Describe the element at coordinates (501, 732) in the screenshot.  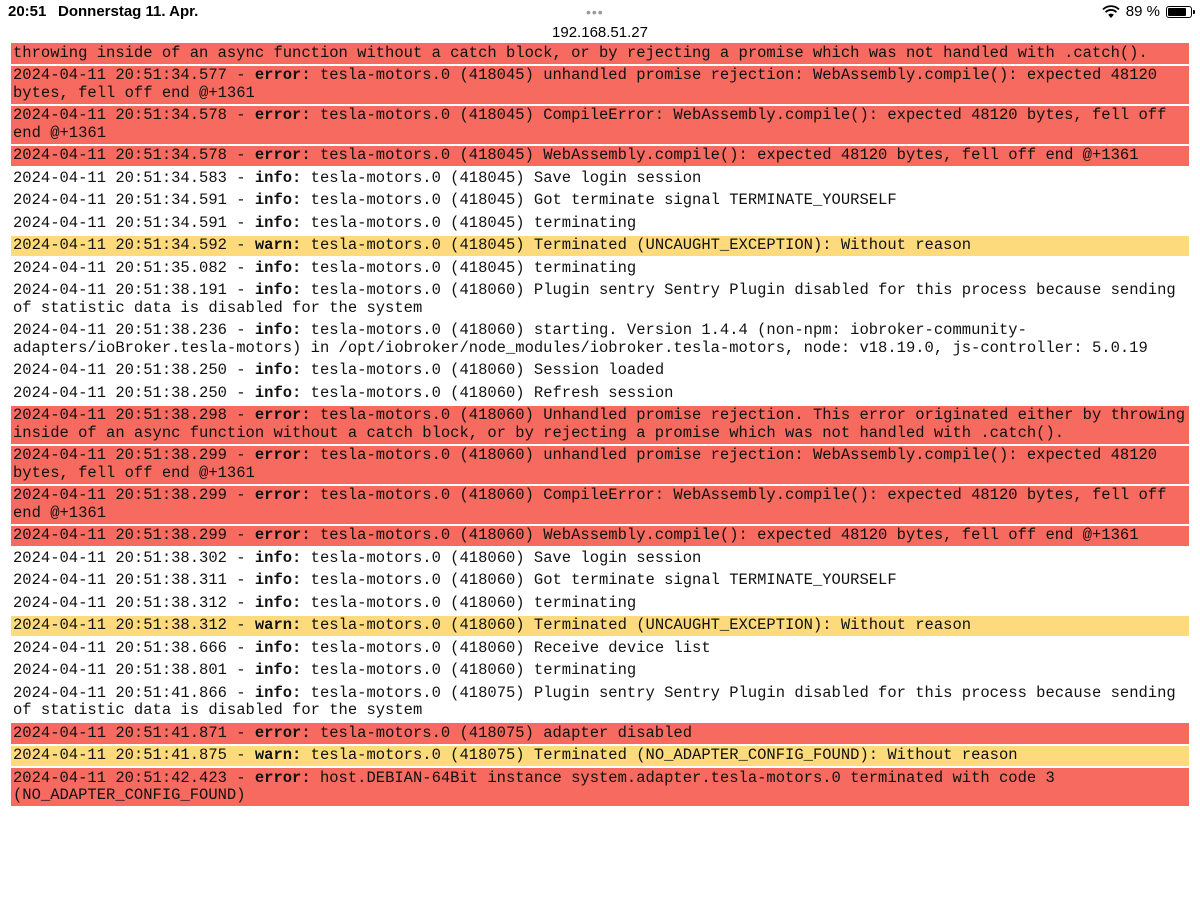
I see `log-message: tesla-motors.0 (418075) adapter disabled` at that location.